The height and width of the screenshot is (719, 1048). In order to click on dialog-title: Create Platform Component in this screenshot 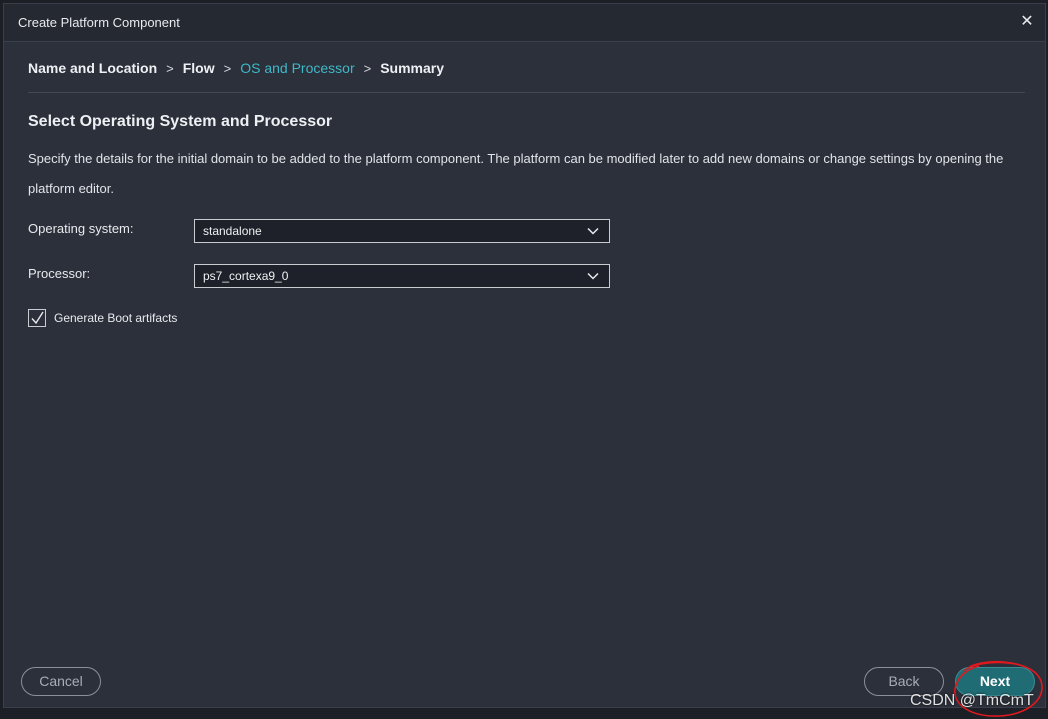, I will do `click(99, 22)`.